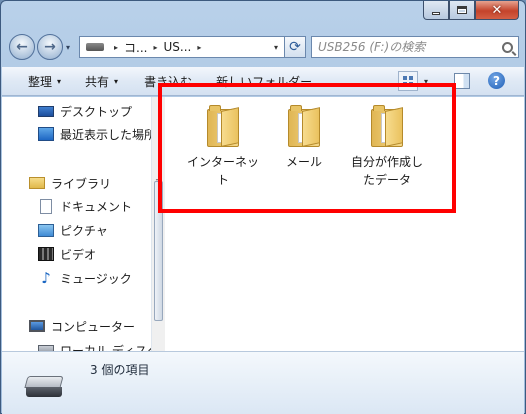 Image resolution: width=526 pixels, height=414 pixels. I want to click on folder-item: メール, so click(304, 138).